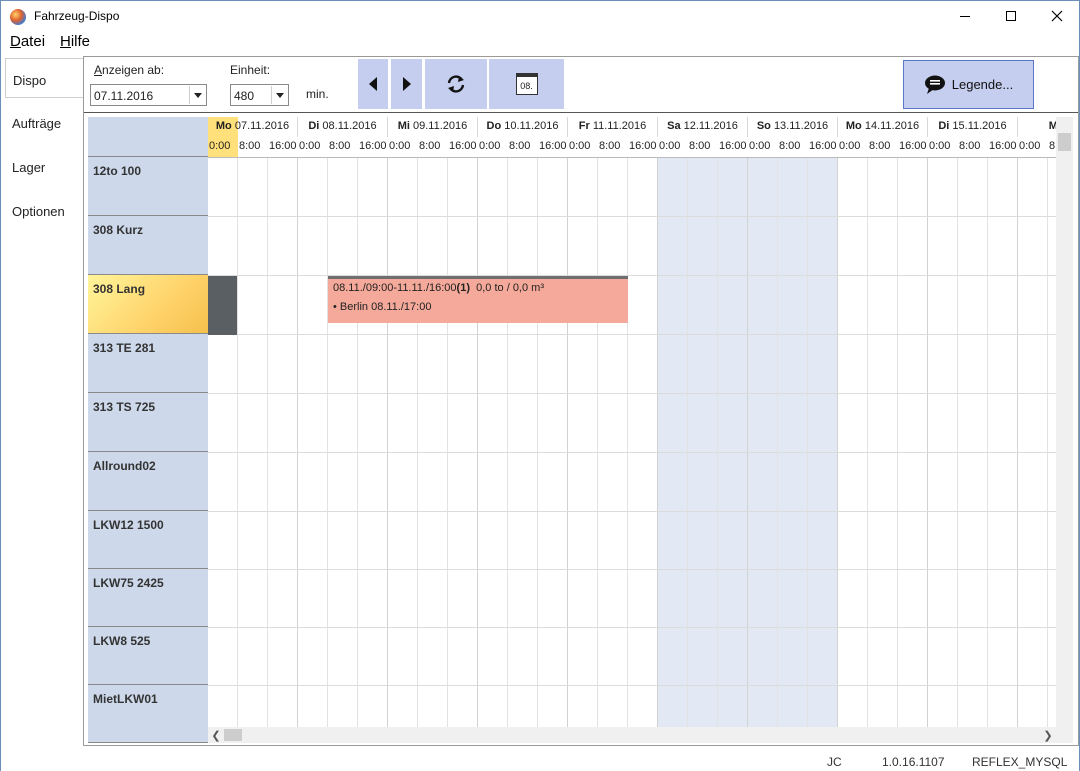 The image size is (1080, 771). I want to click on nav-tab-optionen: Optionen, so click(44, 210).